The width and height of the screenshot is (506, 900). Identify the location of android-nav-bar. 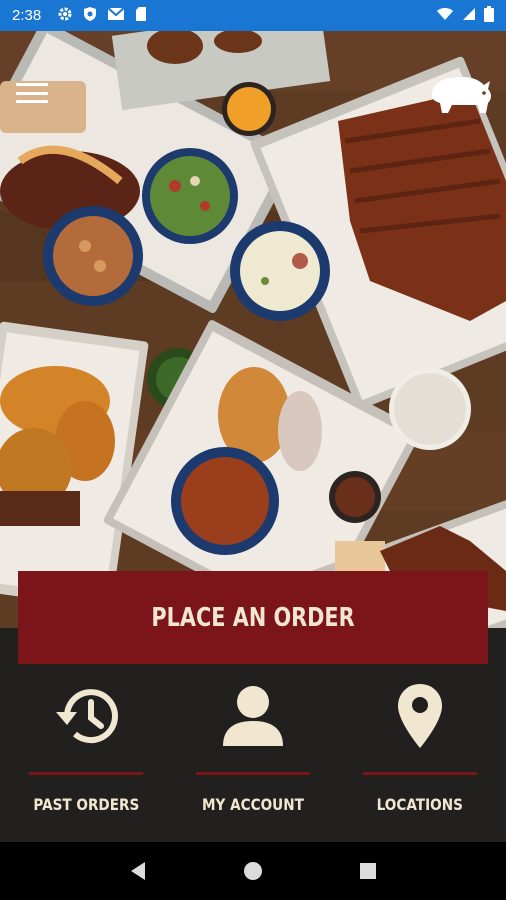
(253, 871).